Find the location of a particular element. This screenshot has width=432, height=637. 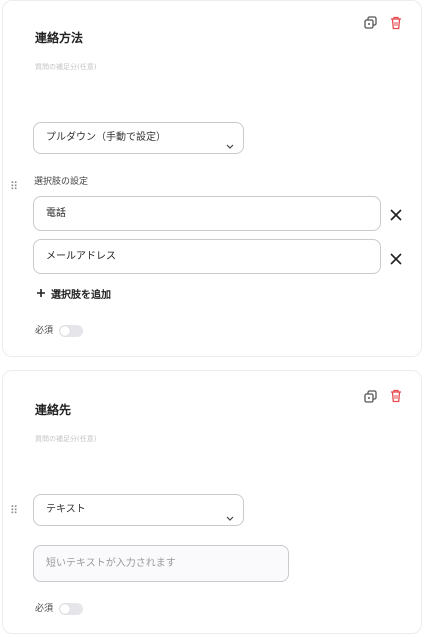

add-option-label: 選択肢を追加 is located at coordinates (81, 295).